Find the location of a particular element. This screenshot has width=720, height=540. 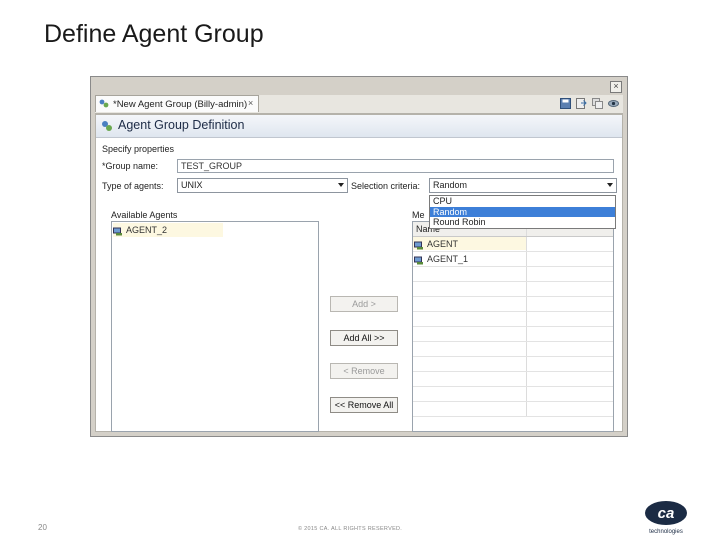

window-titlebar: × is located at coordinates (359, 86).